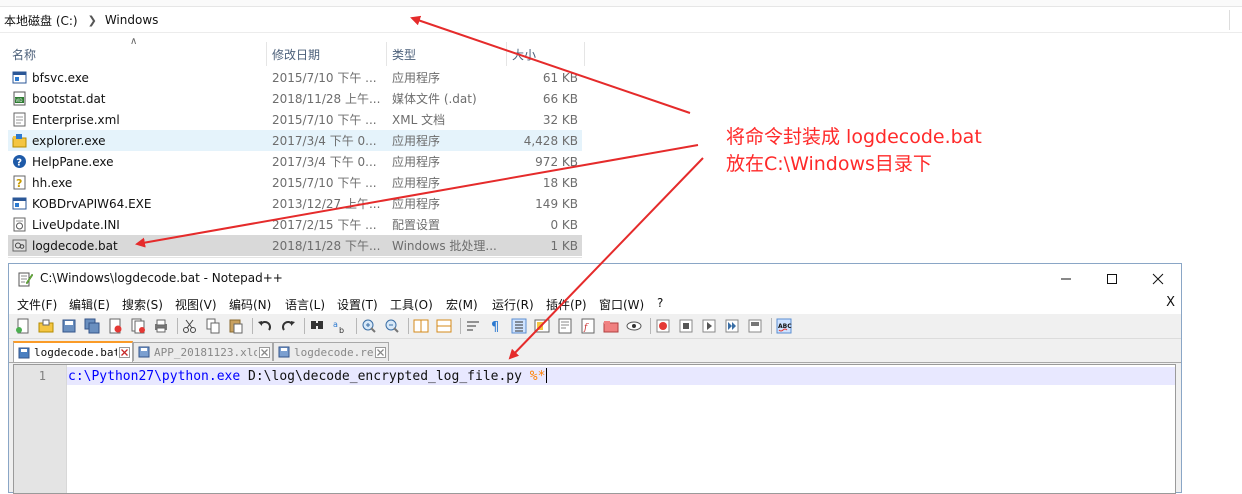 This screenshot has height=494, width=1242. What do you see at coordinates (686, 326) in the screenshot?
I see `stop-record-icon` at bounding box center [686, 326].